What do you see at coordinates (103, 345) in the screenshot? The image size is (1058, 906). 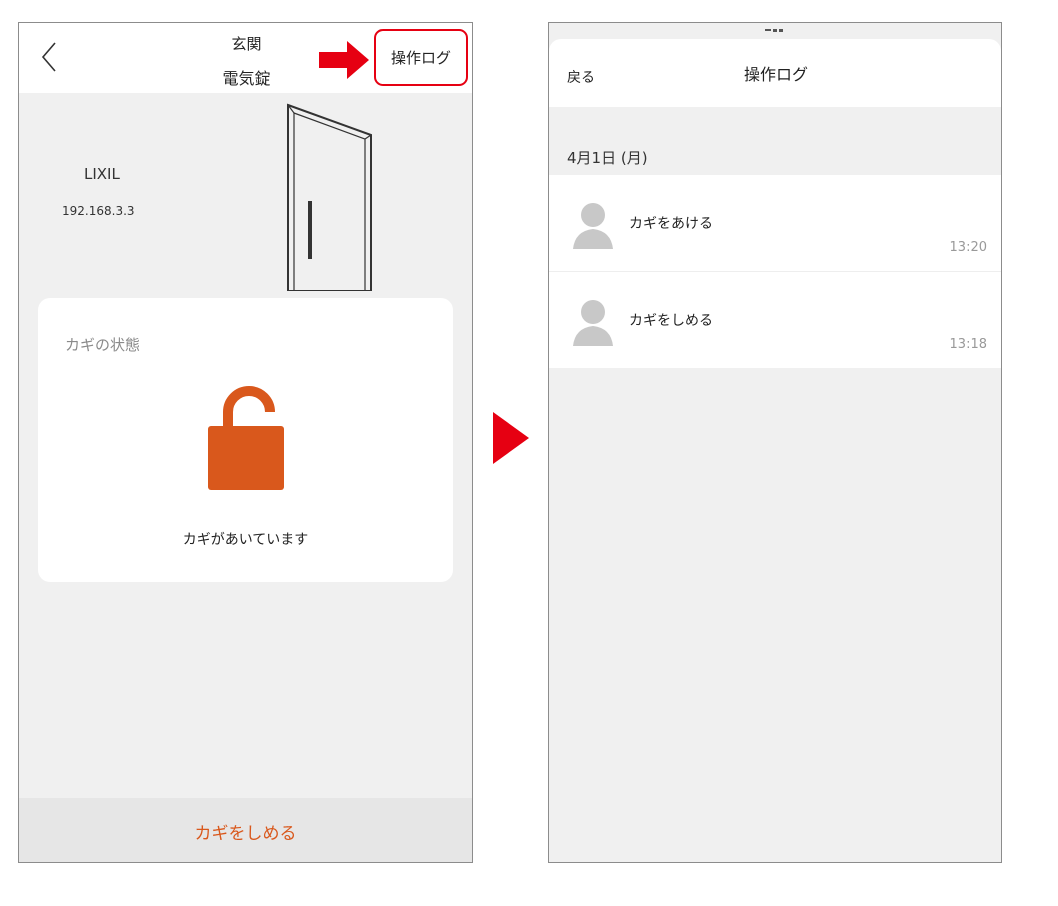 I see `lock-status-title: カギの状態` at bounding box center [103, 345].